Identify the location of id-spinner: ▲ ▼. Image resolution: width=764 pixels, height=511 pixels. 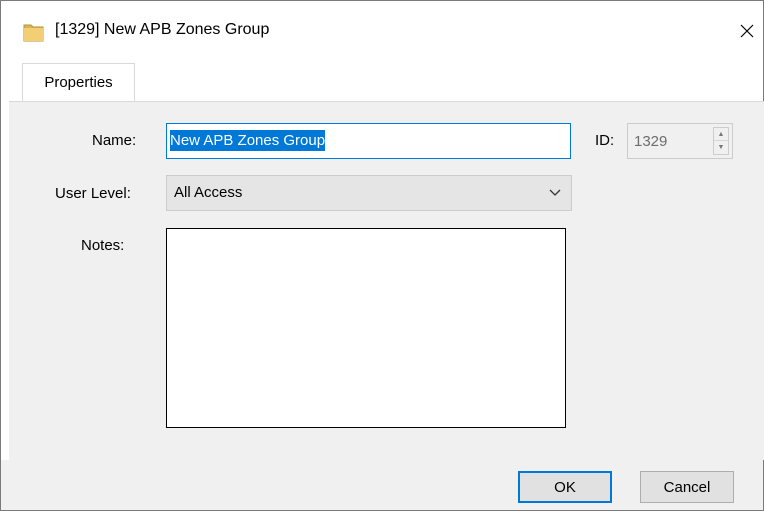
(721, 141).